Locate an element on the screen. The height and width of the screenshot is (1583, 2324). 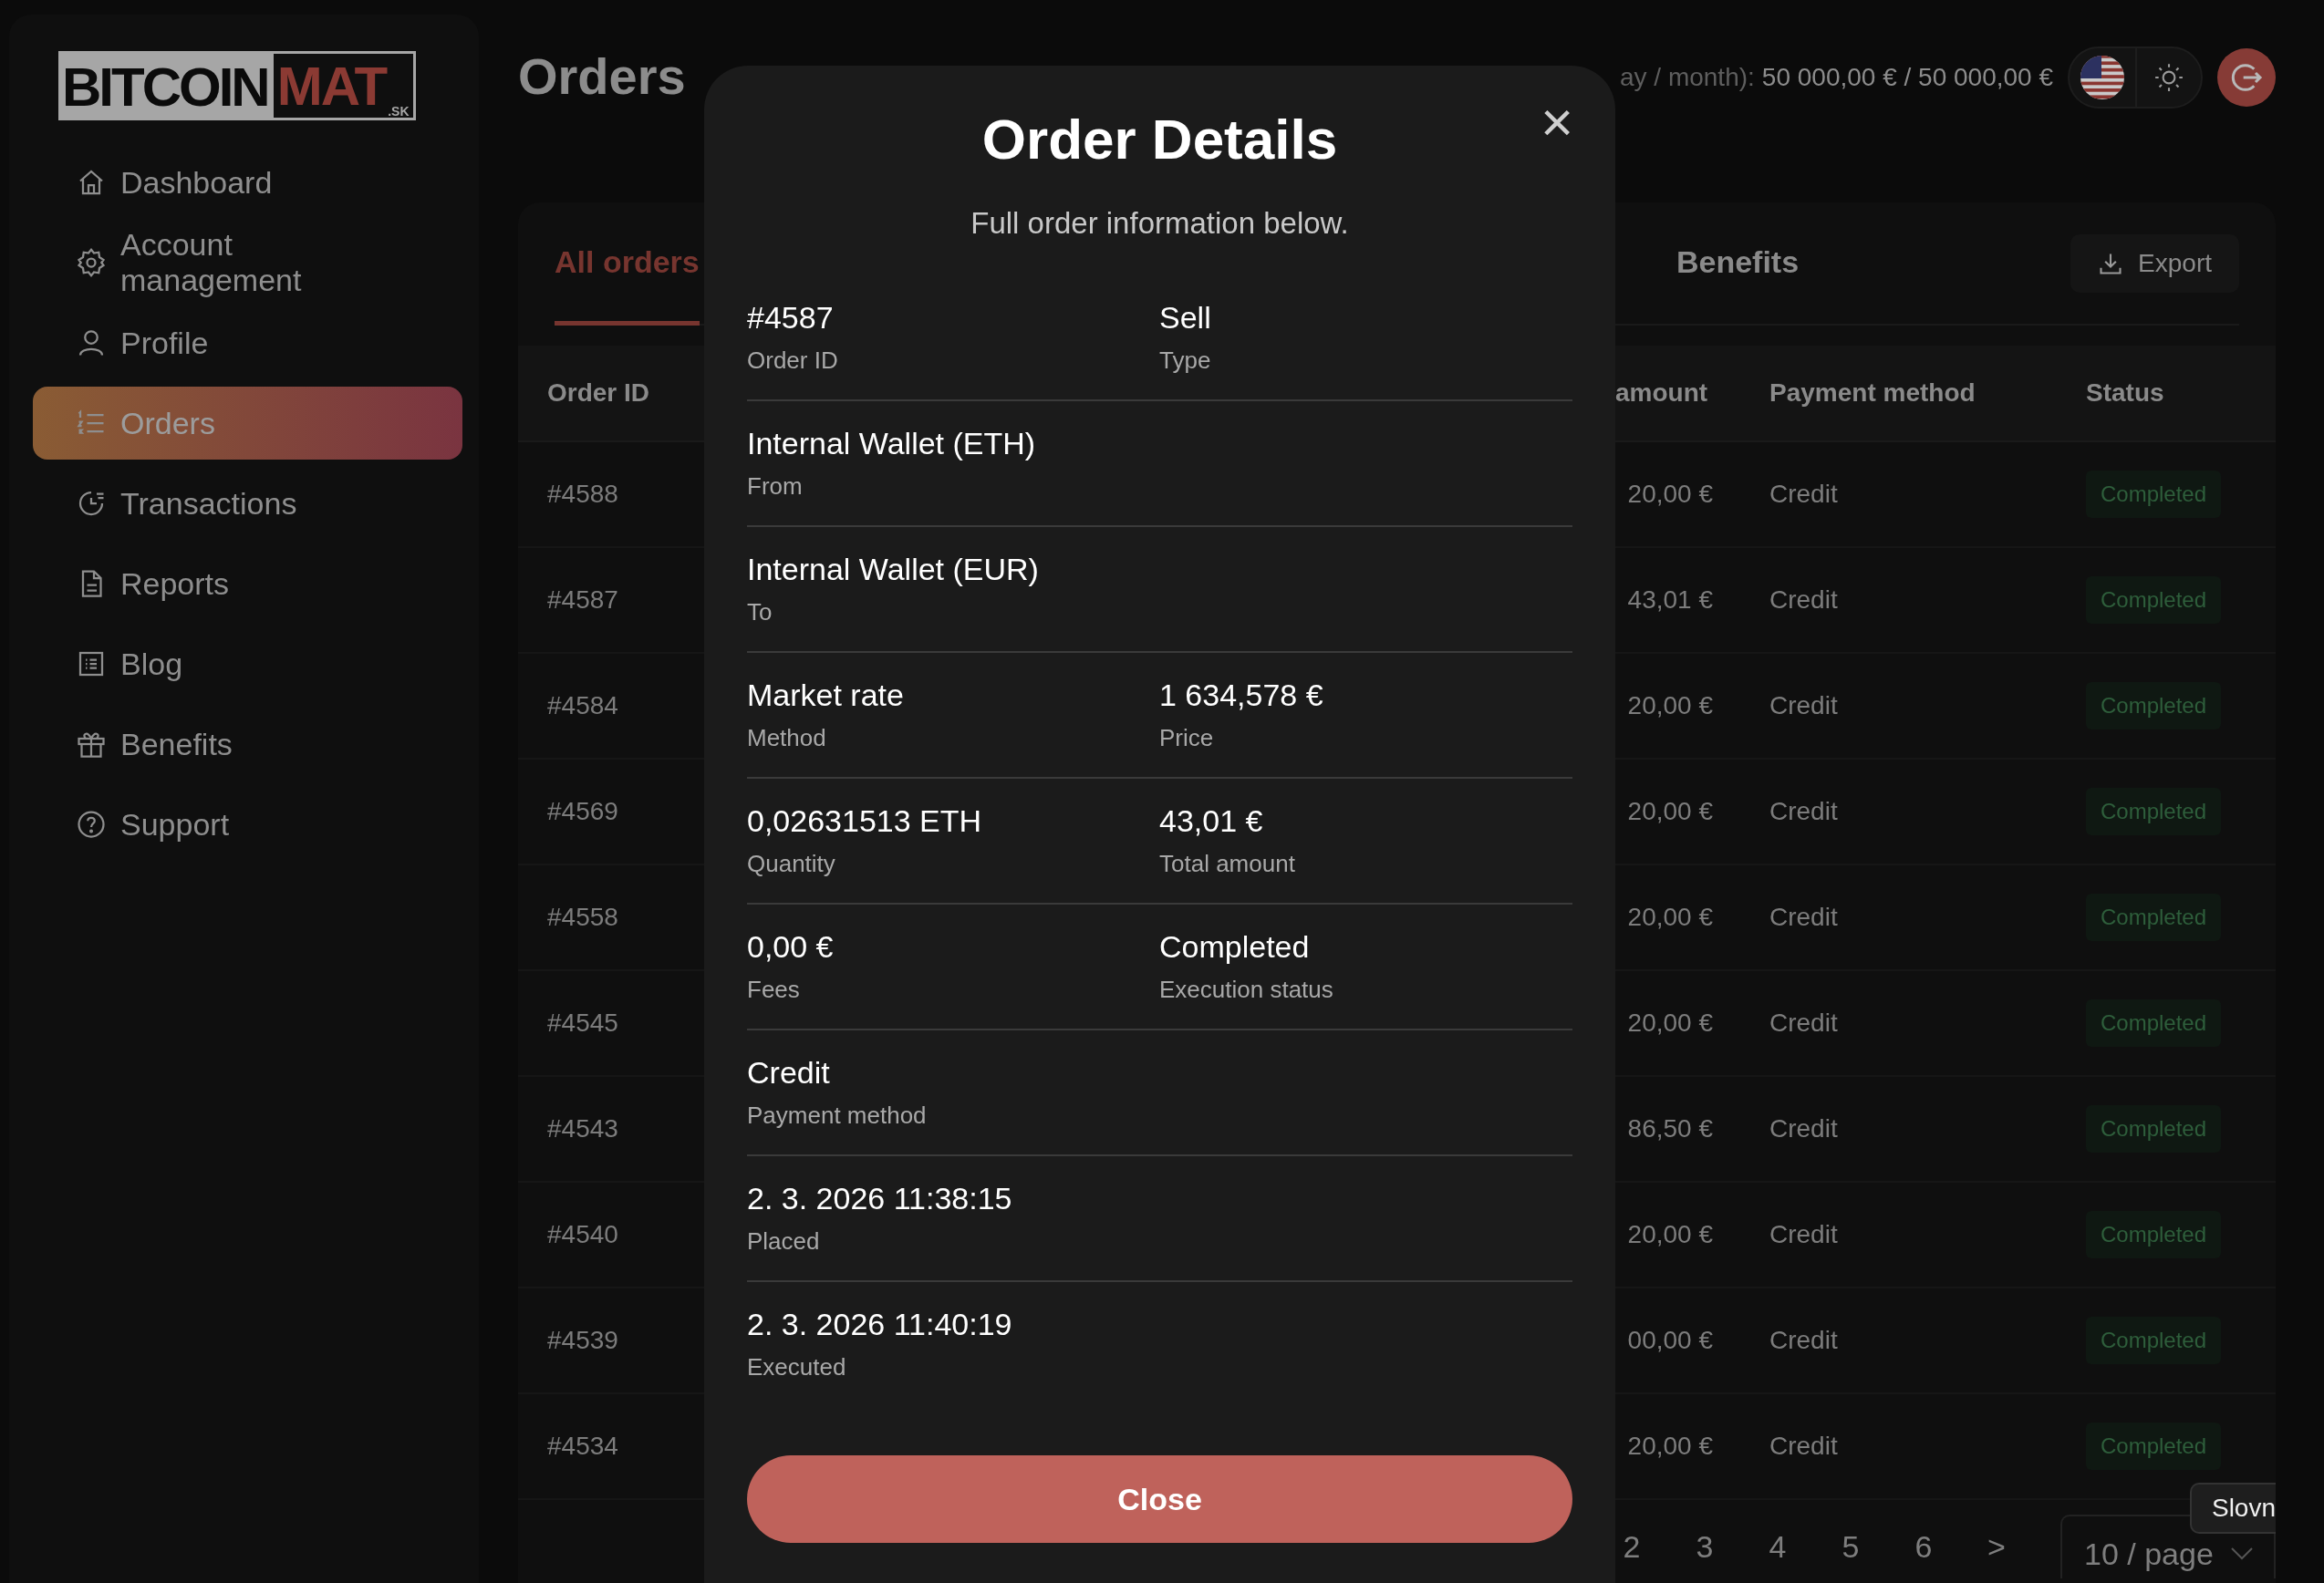
table-cell: #4534 is located at coordinates (610, 1447).